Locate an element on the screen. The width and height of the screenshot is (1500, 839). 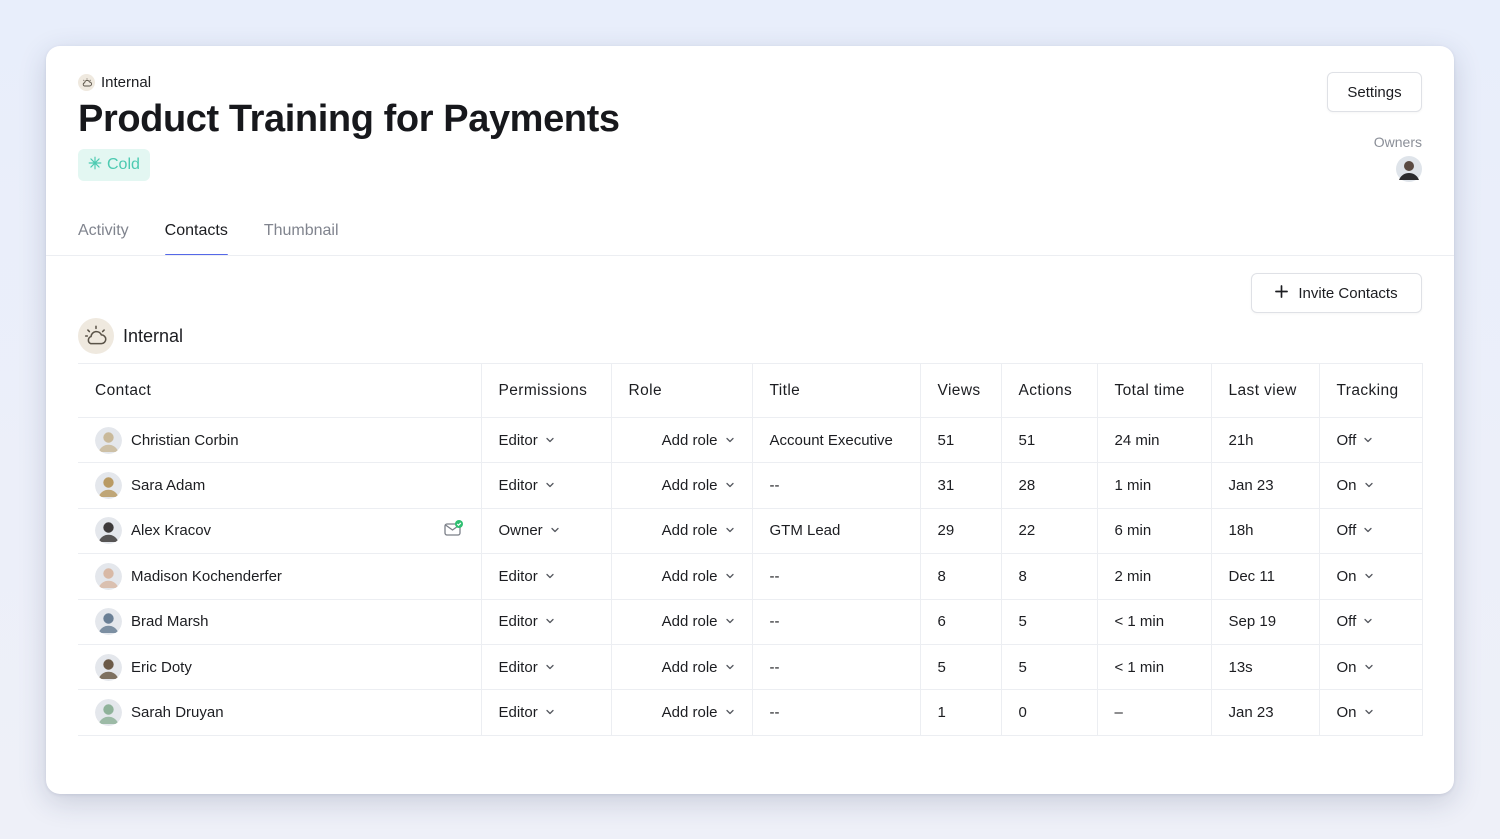
actions-cell: 28 is located at coordinates (1048, 485).